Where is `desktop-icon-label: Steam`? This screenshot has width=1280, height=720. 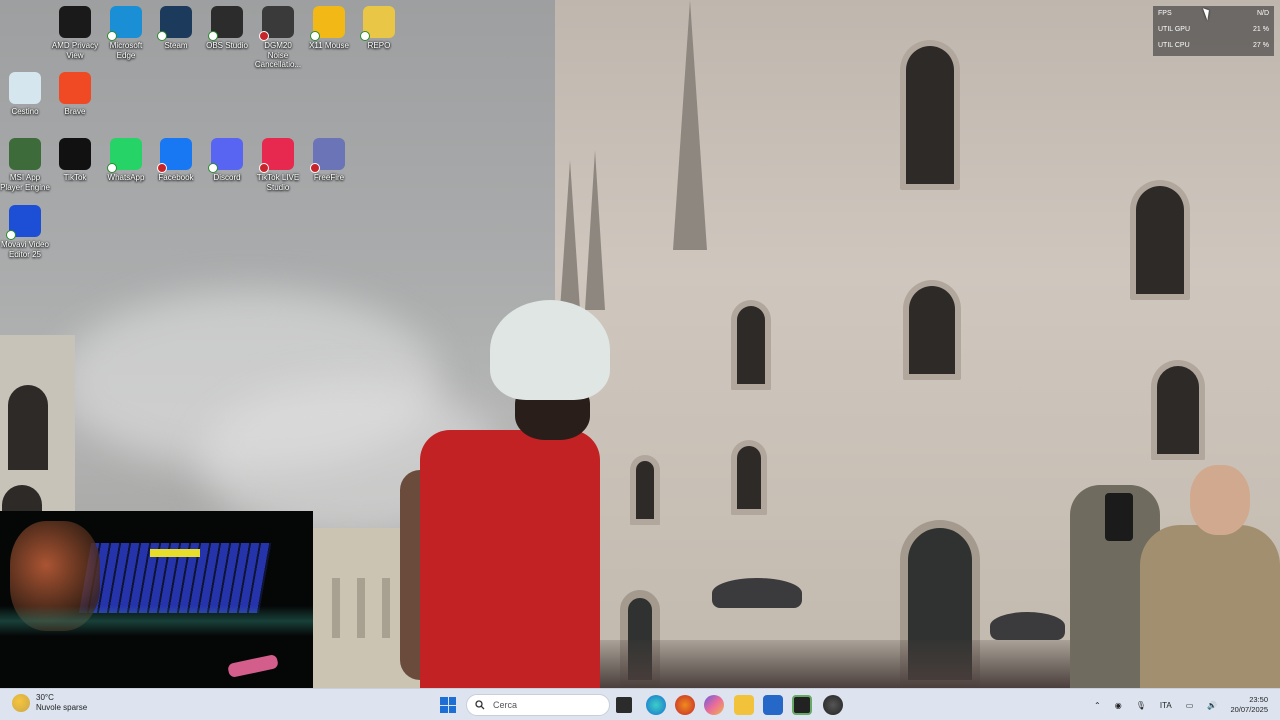
desktop-icon-label: Steam is located at coordinates (176, 45).